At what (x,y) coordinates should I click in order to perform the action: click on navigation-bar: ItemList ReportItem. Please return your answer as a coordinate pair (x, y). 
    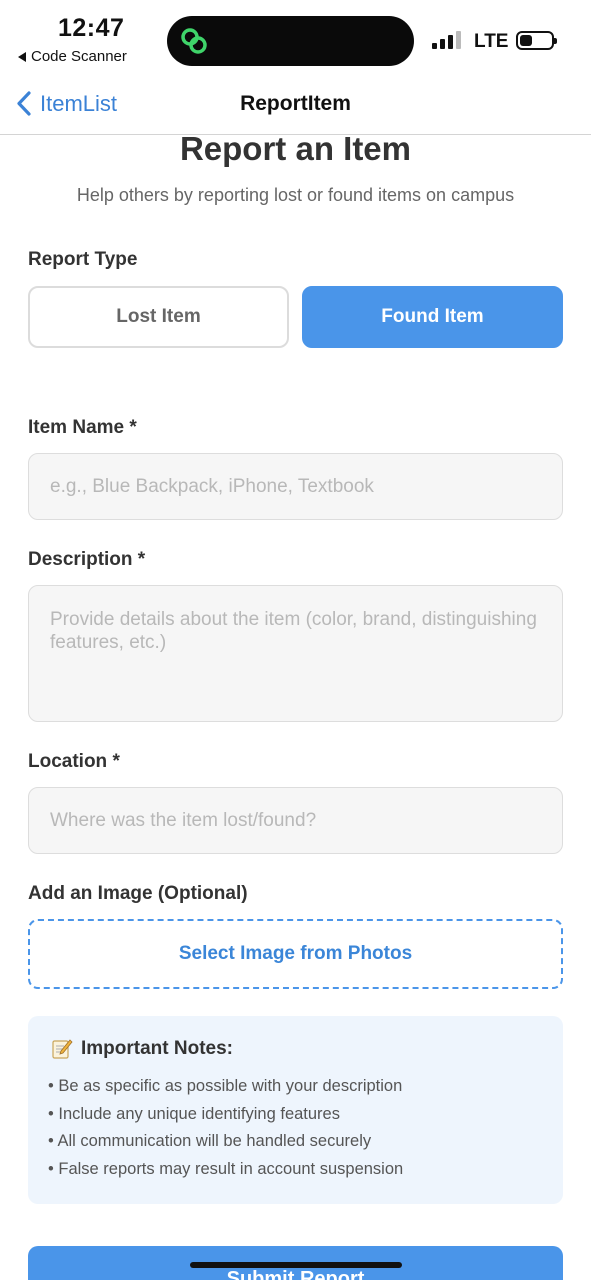
    Looking at the image, I should click on (295, 107).